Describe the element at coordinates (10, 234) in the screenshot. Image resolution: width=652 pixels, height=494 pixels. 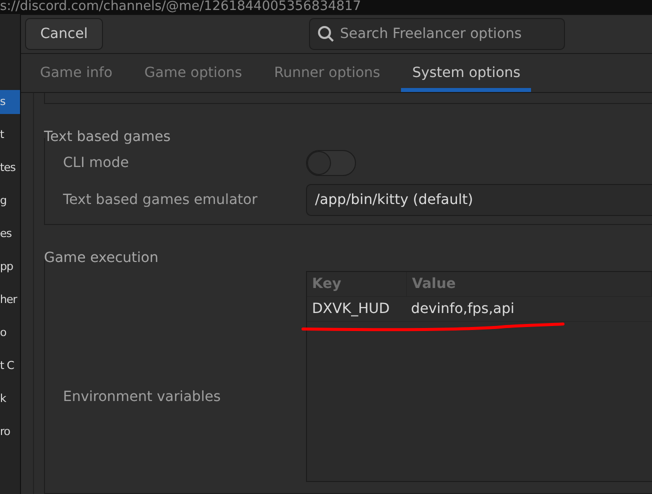
I see `sidebar-item: es` at that location.